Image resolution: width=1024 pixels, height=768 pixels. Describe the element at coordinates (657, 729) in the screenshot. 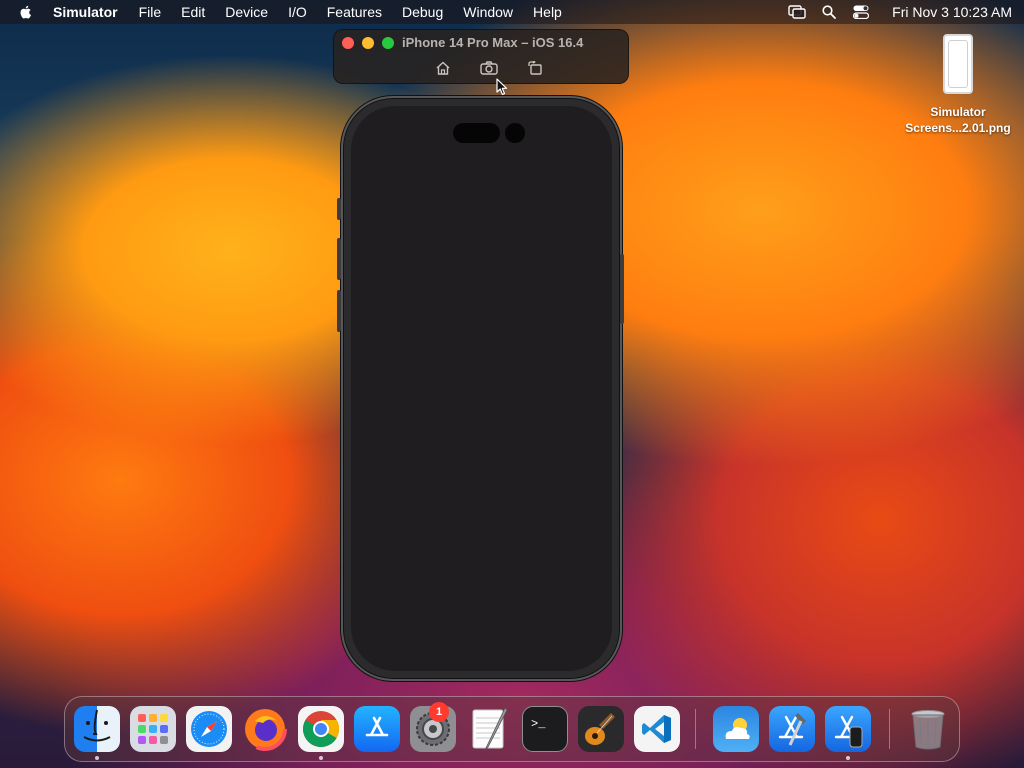

I see `vscode-icon` at that location.